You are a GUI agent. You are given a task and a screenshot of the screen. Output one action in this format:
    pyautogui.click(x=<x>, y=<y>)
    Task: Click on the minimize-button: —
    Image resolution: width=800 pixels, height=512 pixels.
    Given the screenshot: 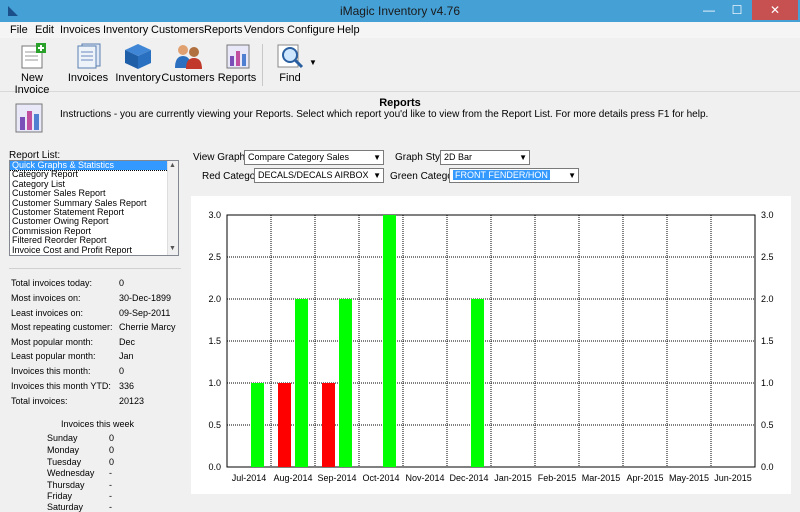 What is the action you would take?
    pyautogui.click(x=709, y=10)
    